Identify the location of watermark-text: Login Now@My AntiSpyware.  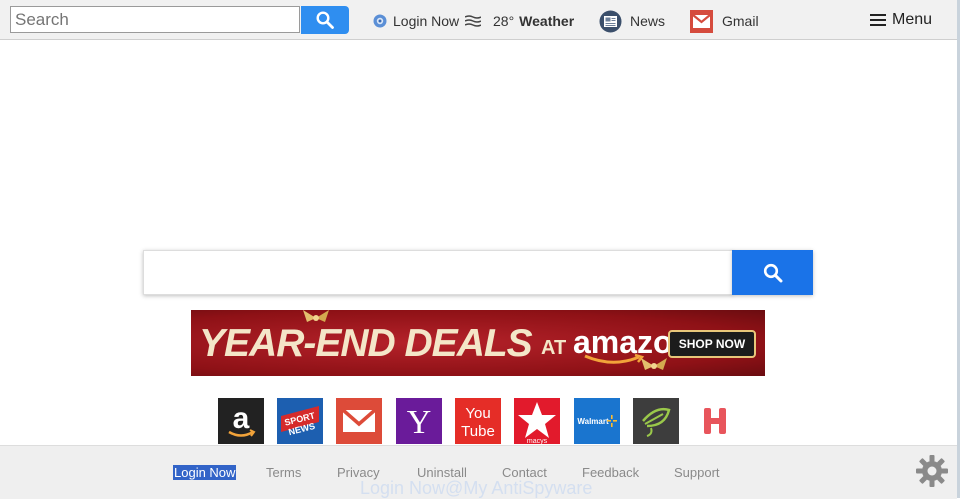
(476, 488).